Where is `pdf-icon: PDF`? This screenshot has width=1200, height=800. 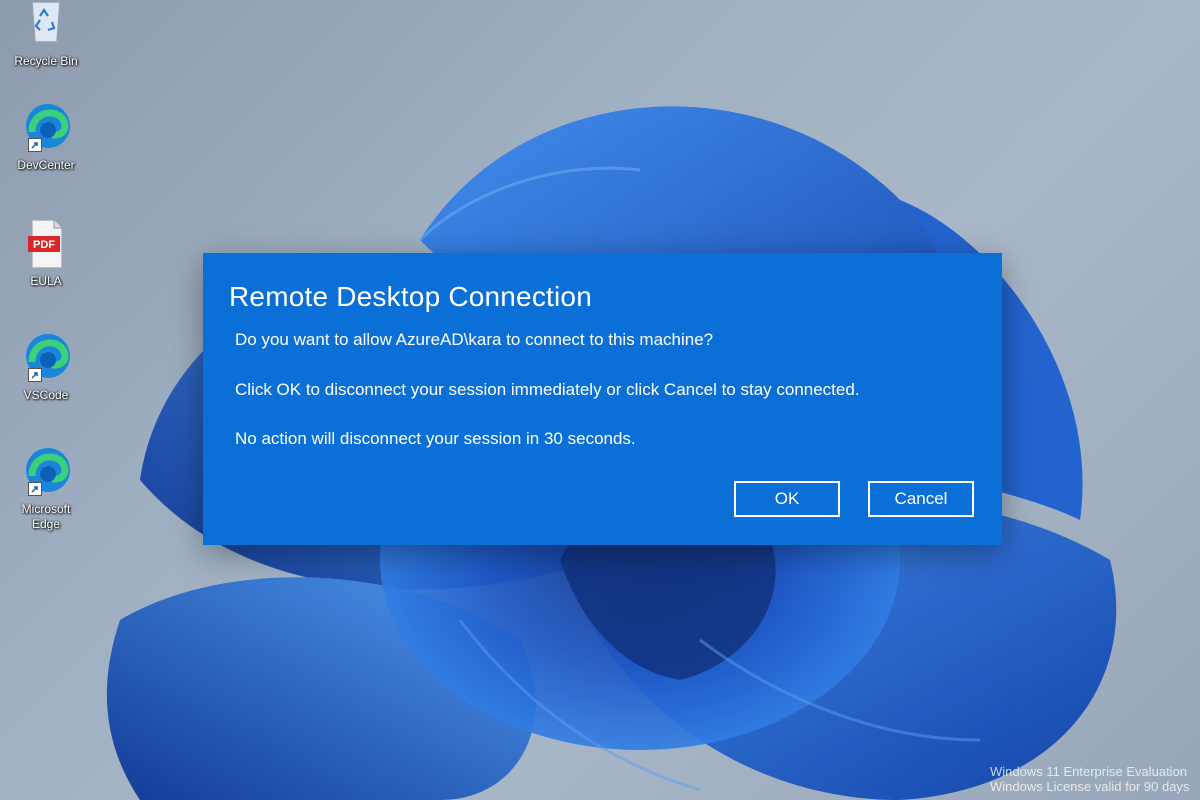 pdf-icon: PDF is located at coordinates (46, 244).